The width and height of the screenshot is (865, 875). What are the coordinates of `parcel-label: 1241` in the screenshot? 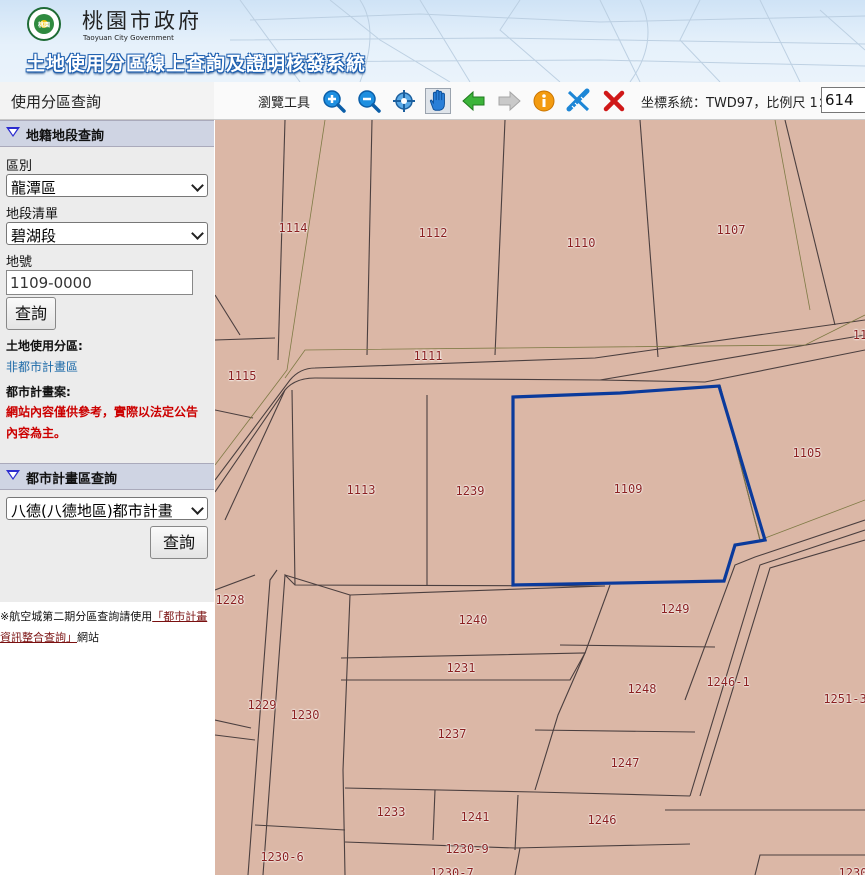 It's located at (475, 817).